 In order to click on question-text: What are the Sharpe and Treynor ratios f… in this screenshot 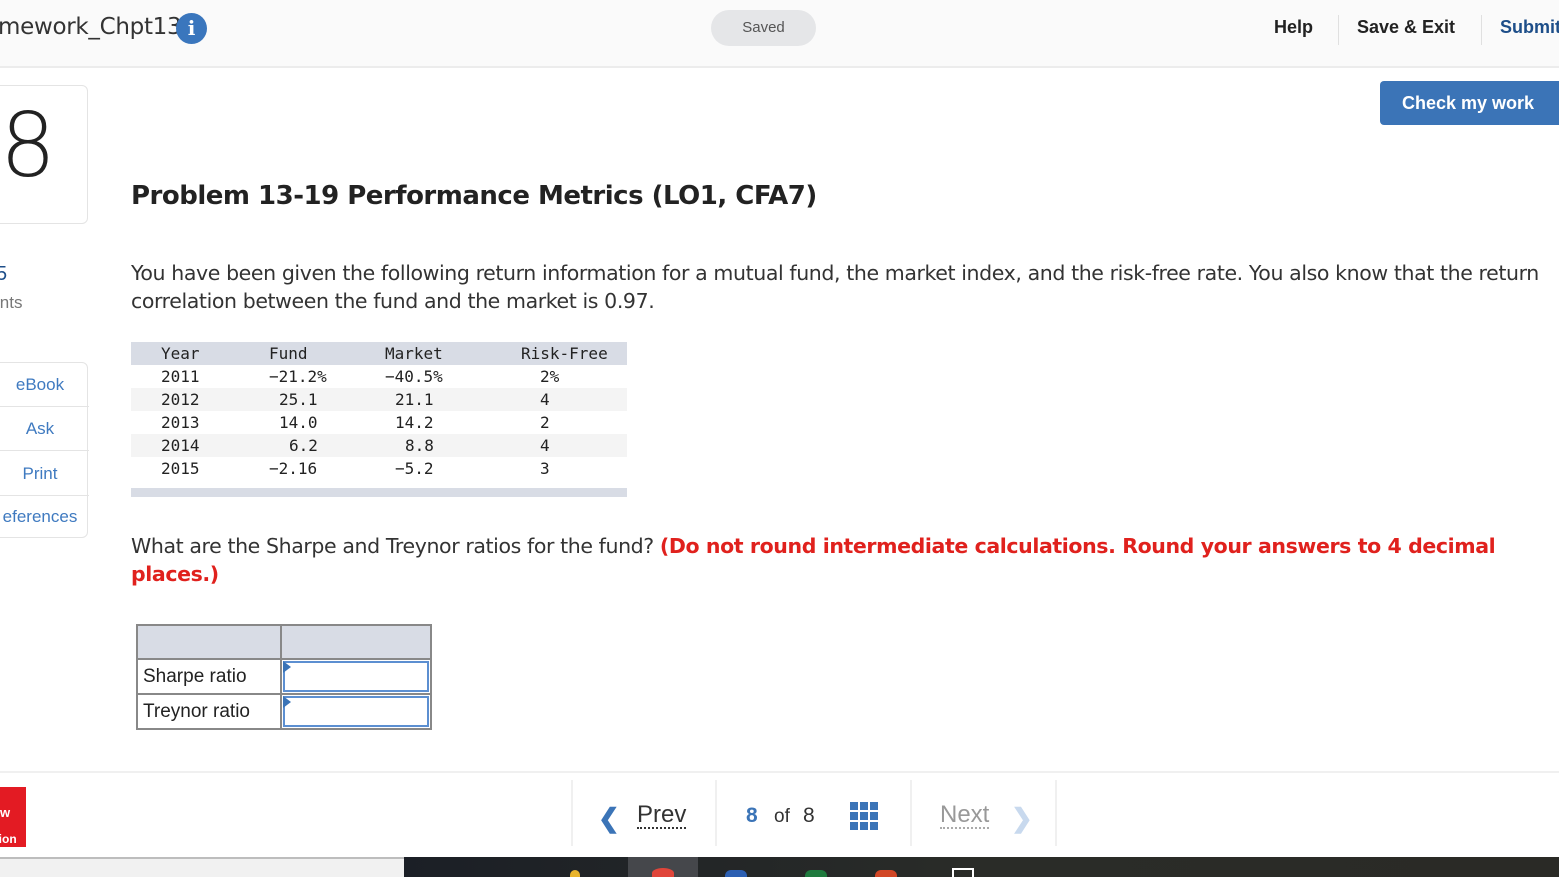, I will do `click(831, 560)`.